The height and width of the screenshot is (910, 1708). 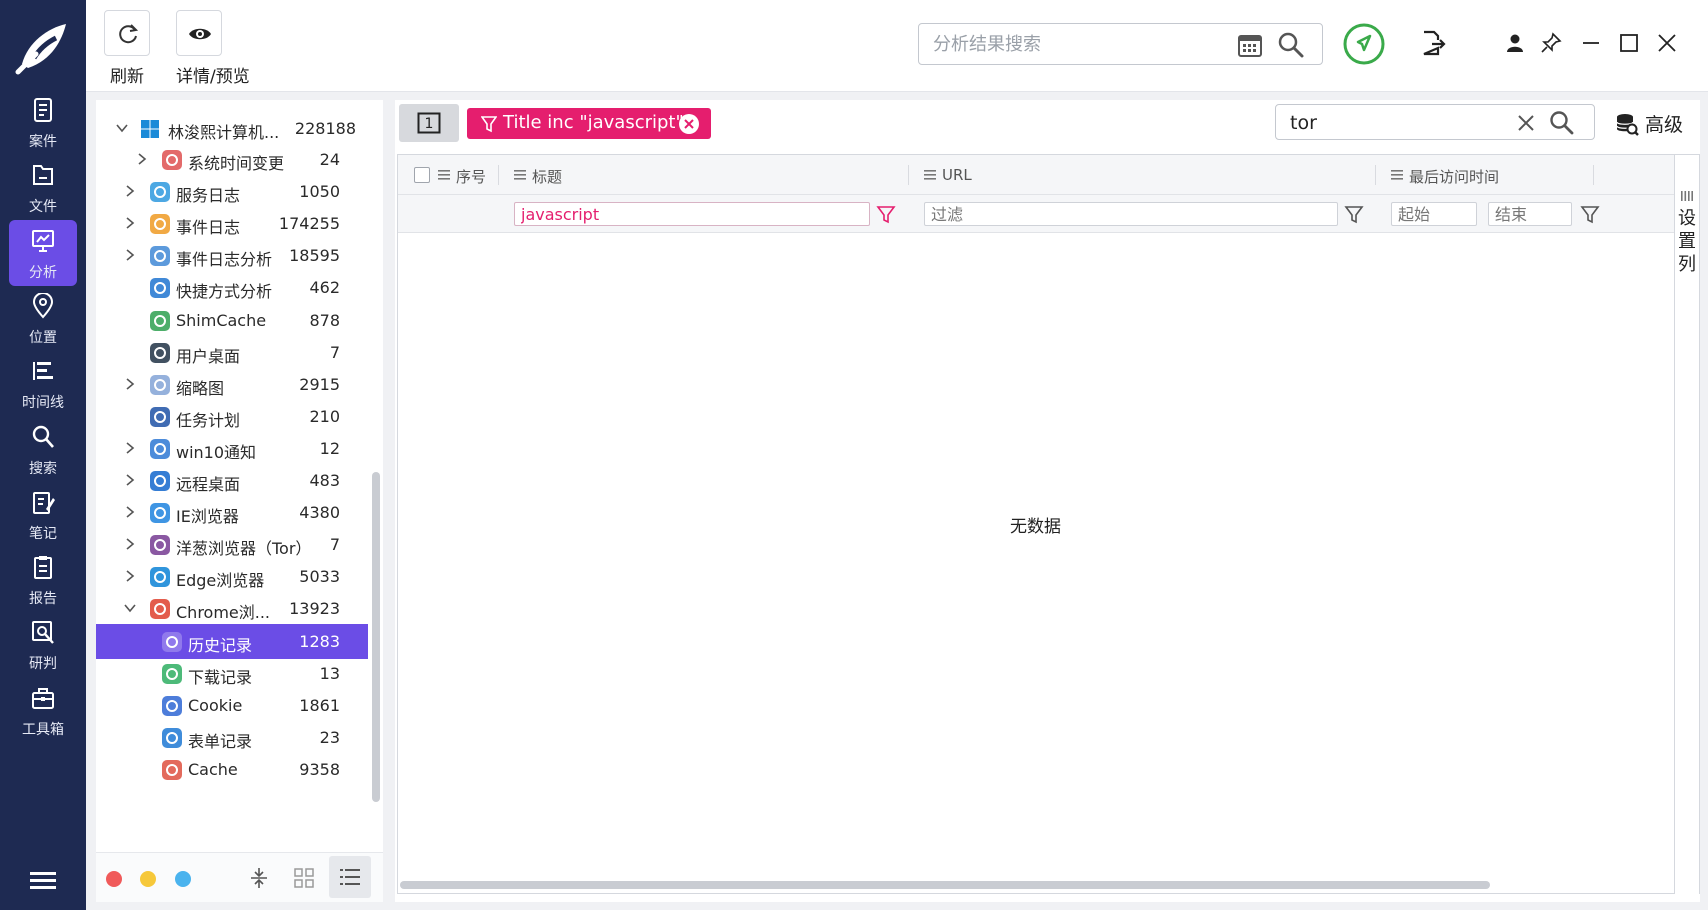 What do you see at coordinates (114, 879) in the screenshot?
I see `red-dot` at bounding box center [114, 879].